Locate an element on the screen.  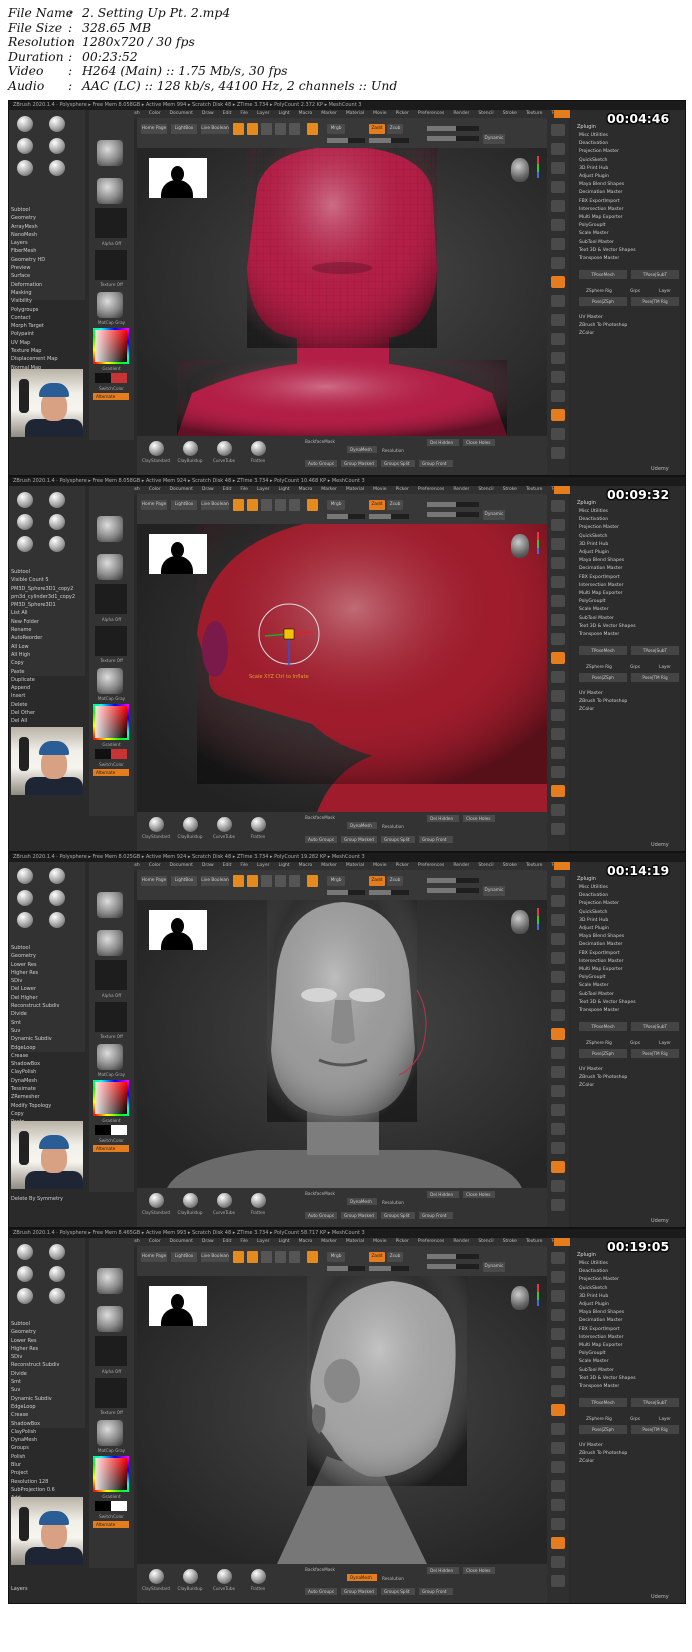
xpose-icon is located at coordinates (558, 453).